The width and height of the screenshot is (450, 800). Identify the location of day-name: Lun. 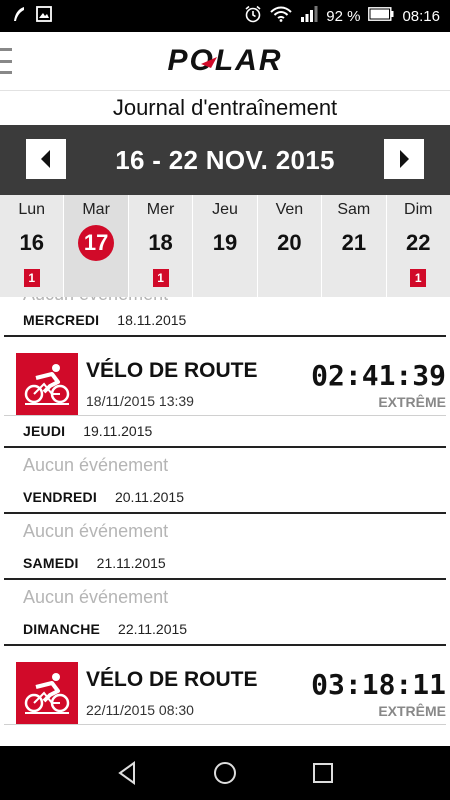
(32, 209).